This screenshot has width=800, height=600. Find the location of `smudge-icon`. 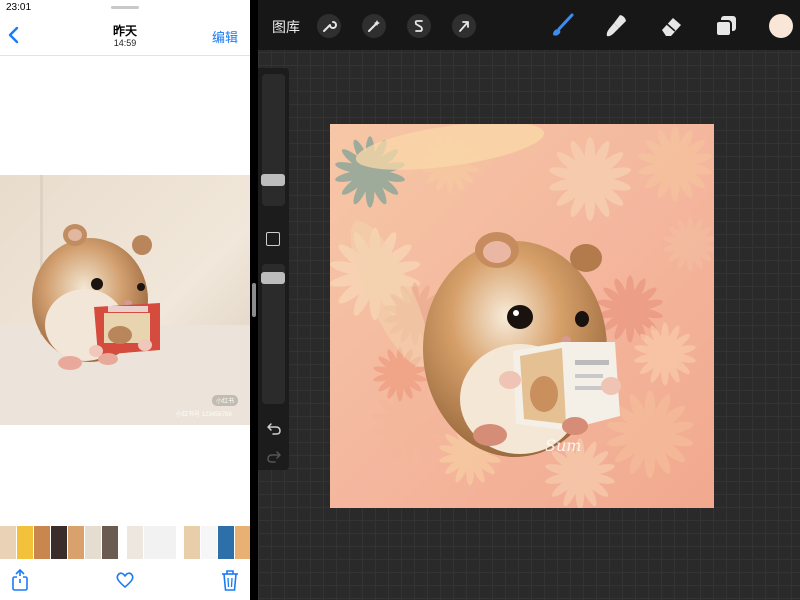

smudge-icon is located at coordinates (616, 26).